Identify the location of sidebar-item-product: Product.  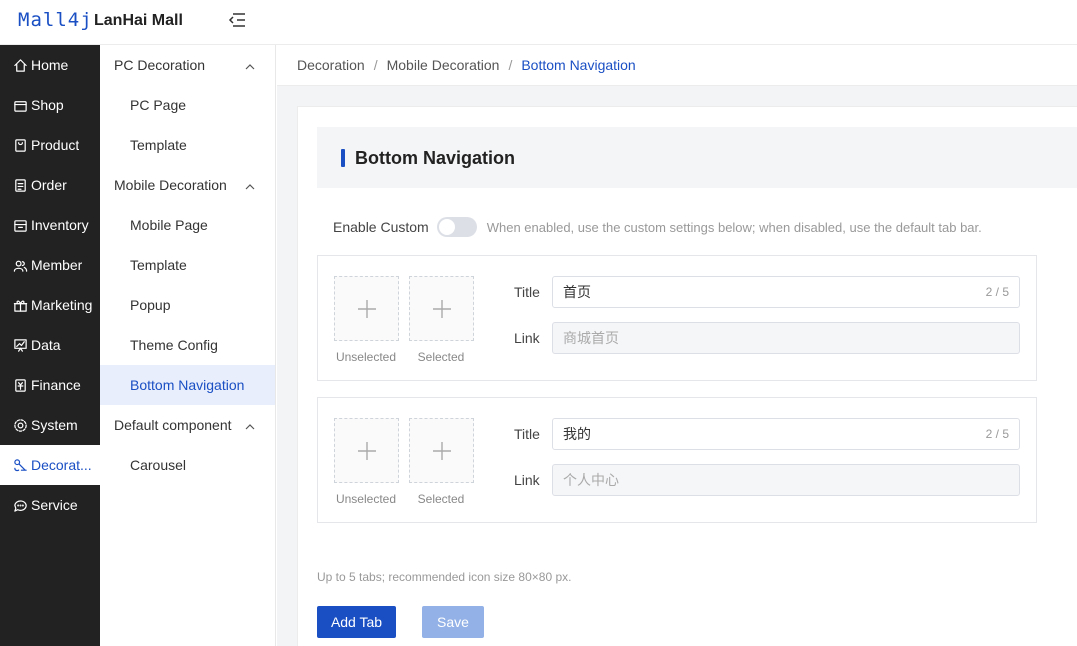
(50, 145).